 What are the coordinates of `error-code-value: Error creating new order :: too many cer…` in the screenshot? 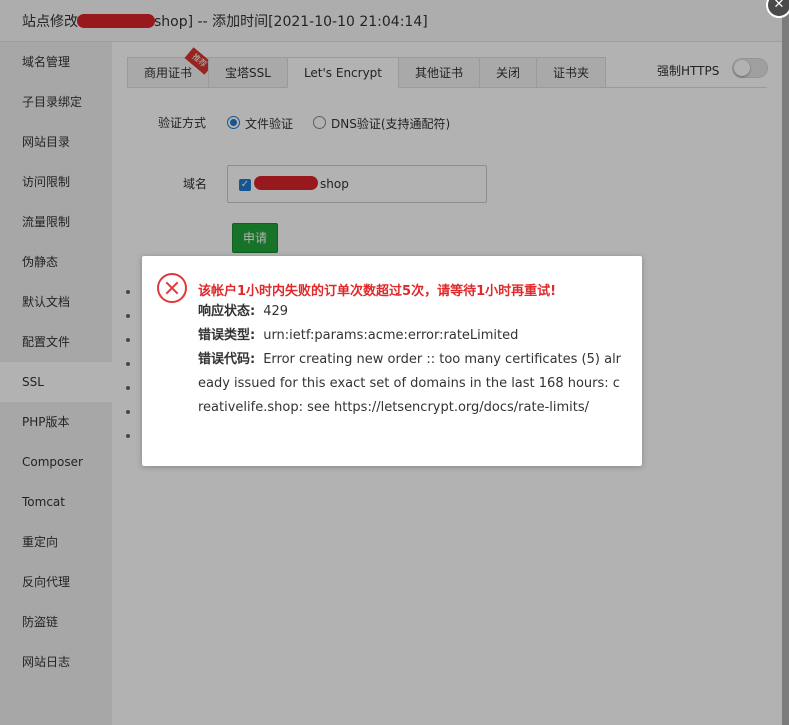 It's located at (410, 383).